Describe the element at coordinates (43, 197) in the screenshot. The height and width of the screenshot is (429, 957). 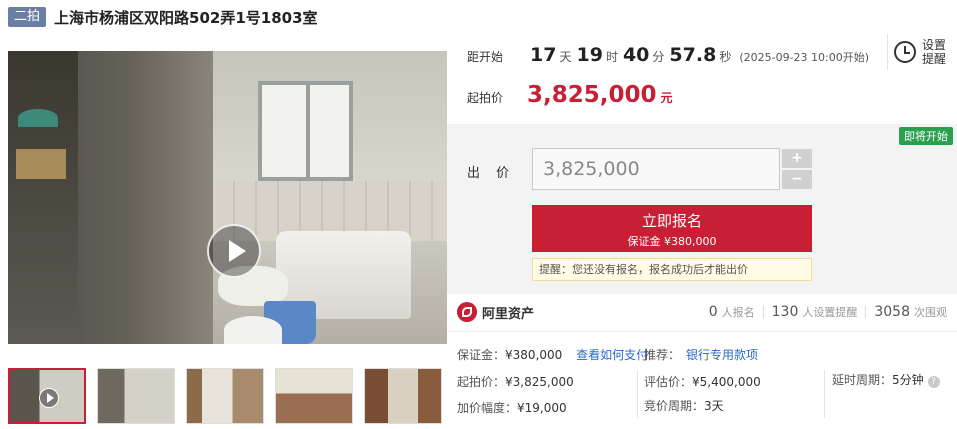
I see `photo-door` at that location.